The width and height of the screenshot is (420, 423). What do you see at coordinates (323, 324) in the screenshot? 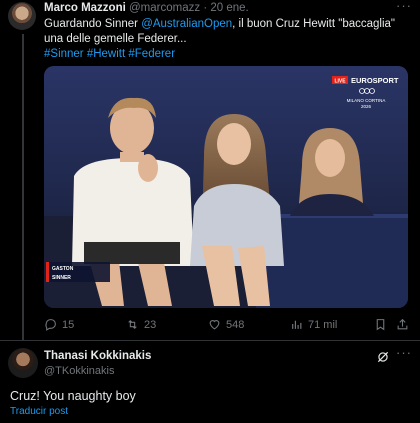
I see `view-count: 71 mil` at bounding box center [323, 324].